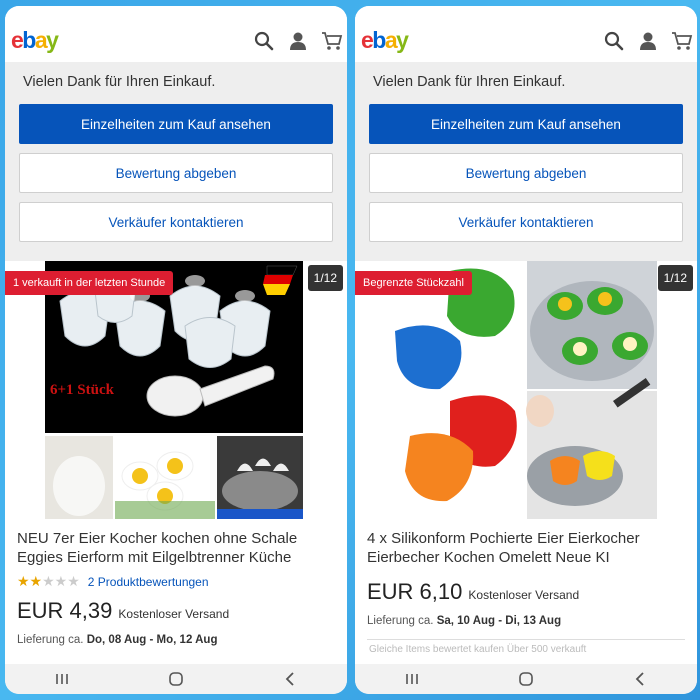 This screenshot has height=700, width=700. Describe the element at coordinates (48, 581) in the screenshot. I see `rating-stars: ★★★★★` at that location.